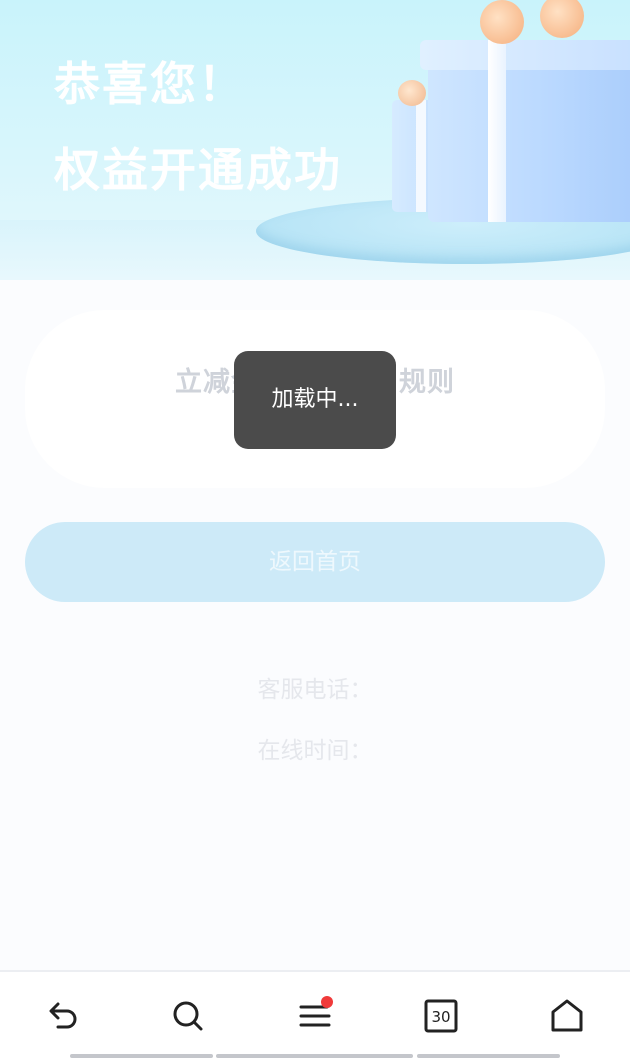 The height and width of the screenshot is (1062, 630). I want to click on tabs-icon: 30, so click(441, 1016).